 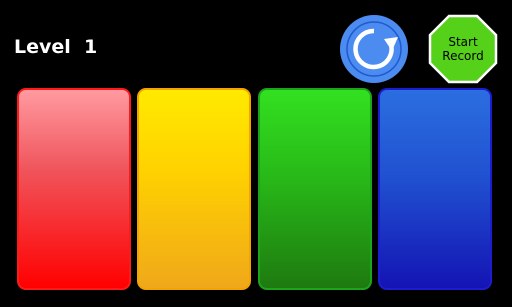 I want to click on green-pad, so click(x=315, y=189).